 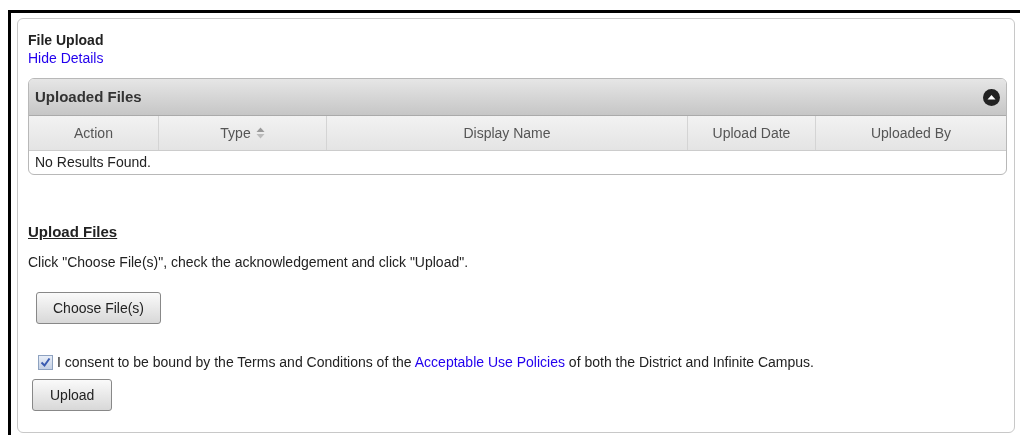 I want to click on column-header: Upload Date, so click(x=752, y=133).